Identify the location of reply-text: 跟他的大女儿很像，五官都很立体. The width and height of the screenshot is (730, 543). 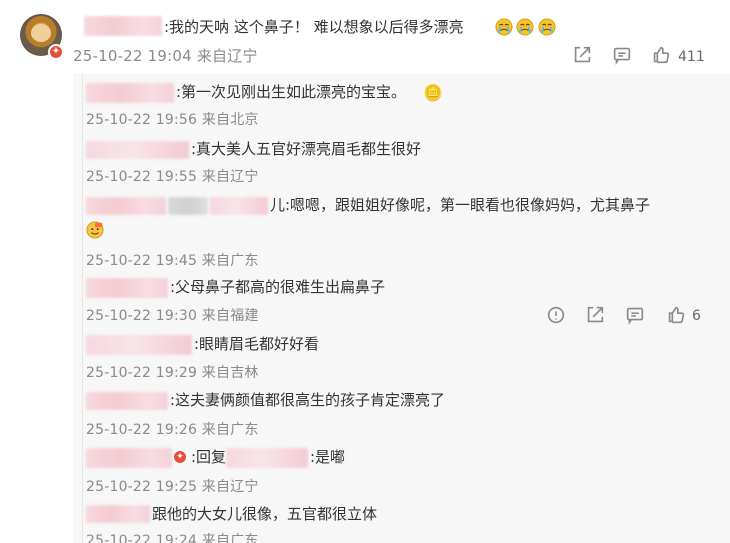
(265, 514).